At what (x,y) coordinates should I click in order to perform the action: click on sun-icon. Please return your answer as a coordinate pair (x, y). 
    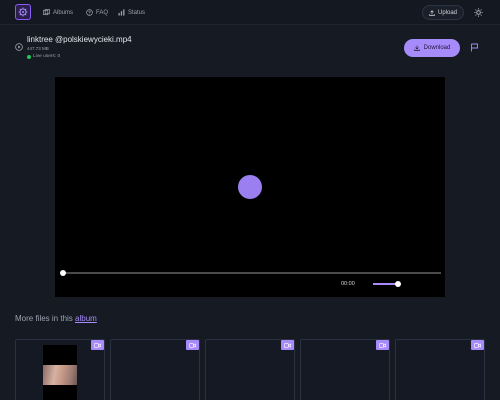
    Looking at the image, I should click on (478, 12).